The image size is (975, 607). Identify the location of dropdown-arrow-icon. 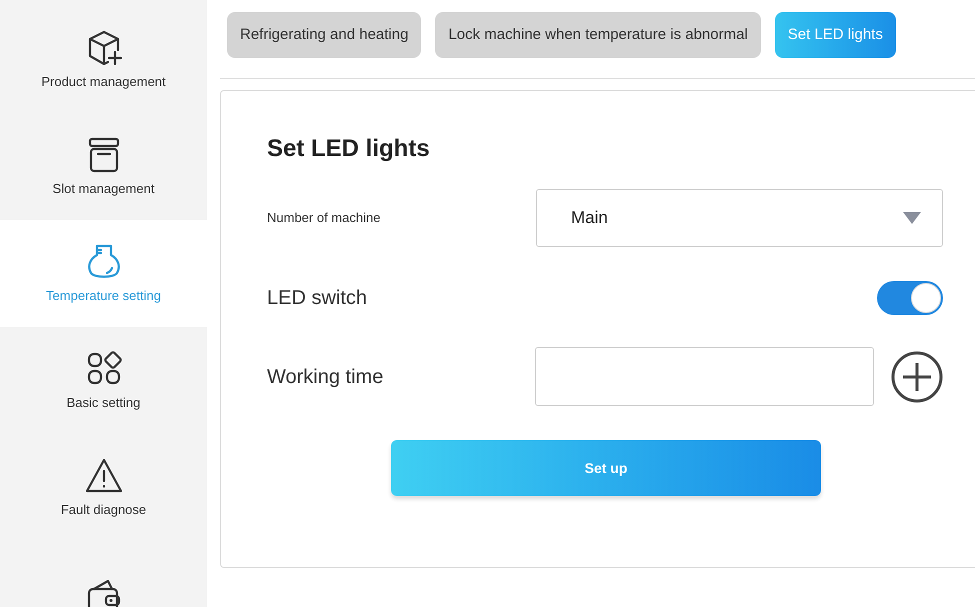
(912, 218).